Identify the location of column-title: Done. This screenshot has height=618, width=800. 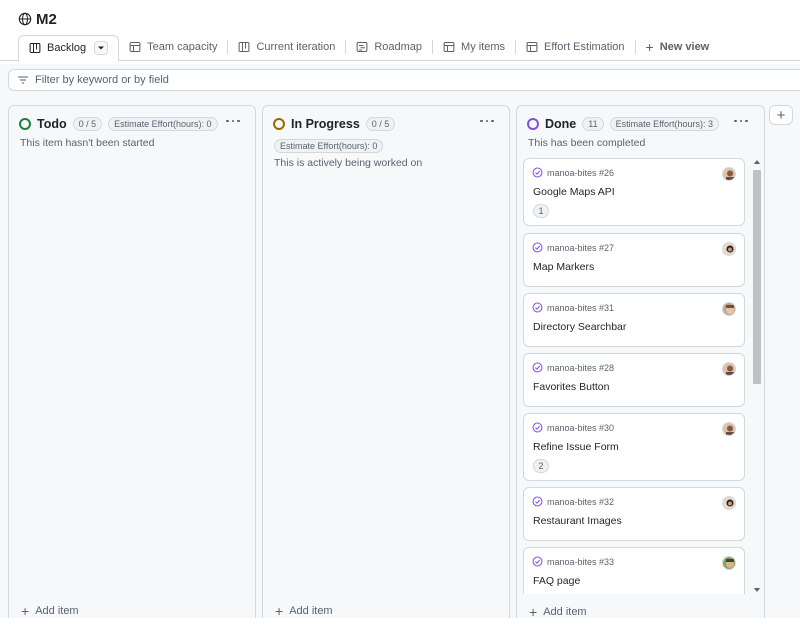
(561, 124).